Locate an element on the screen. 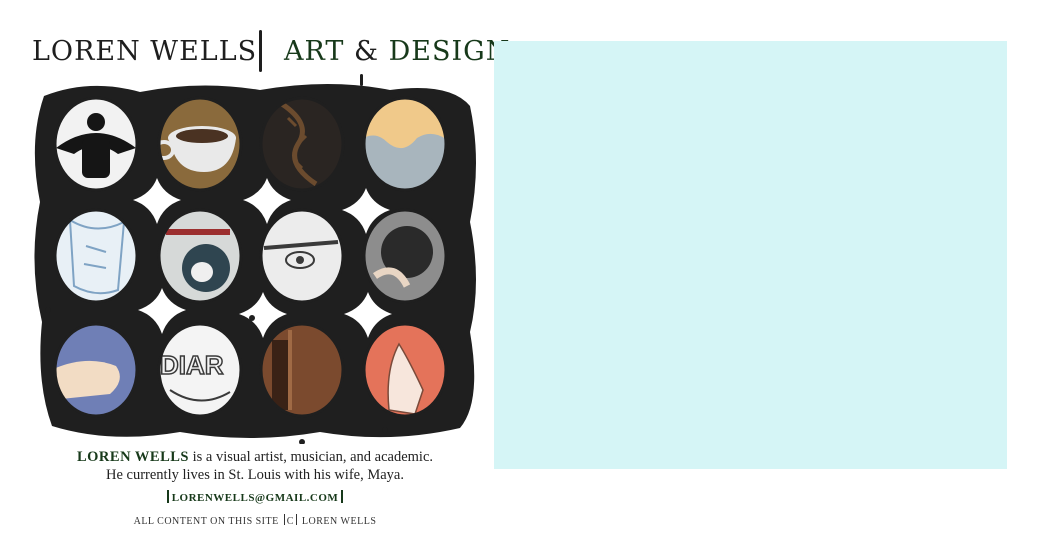 The image size is (1050, 546). tagline-art: ART is located at coordinates (314, 51).